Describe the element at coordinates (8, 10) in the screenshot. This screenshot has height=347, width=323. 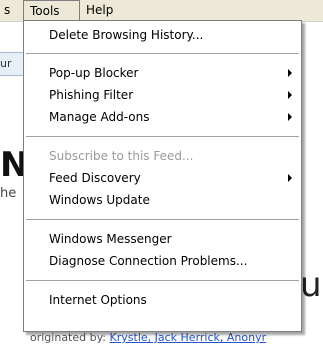
I see `menu-item-partial: s` at that location.